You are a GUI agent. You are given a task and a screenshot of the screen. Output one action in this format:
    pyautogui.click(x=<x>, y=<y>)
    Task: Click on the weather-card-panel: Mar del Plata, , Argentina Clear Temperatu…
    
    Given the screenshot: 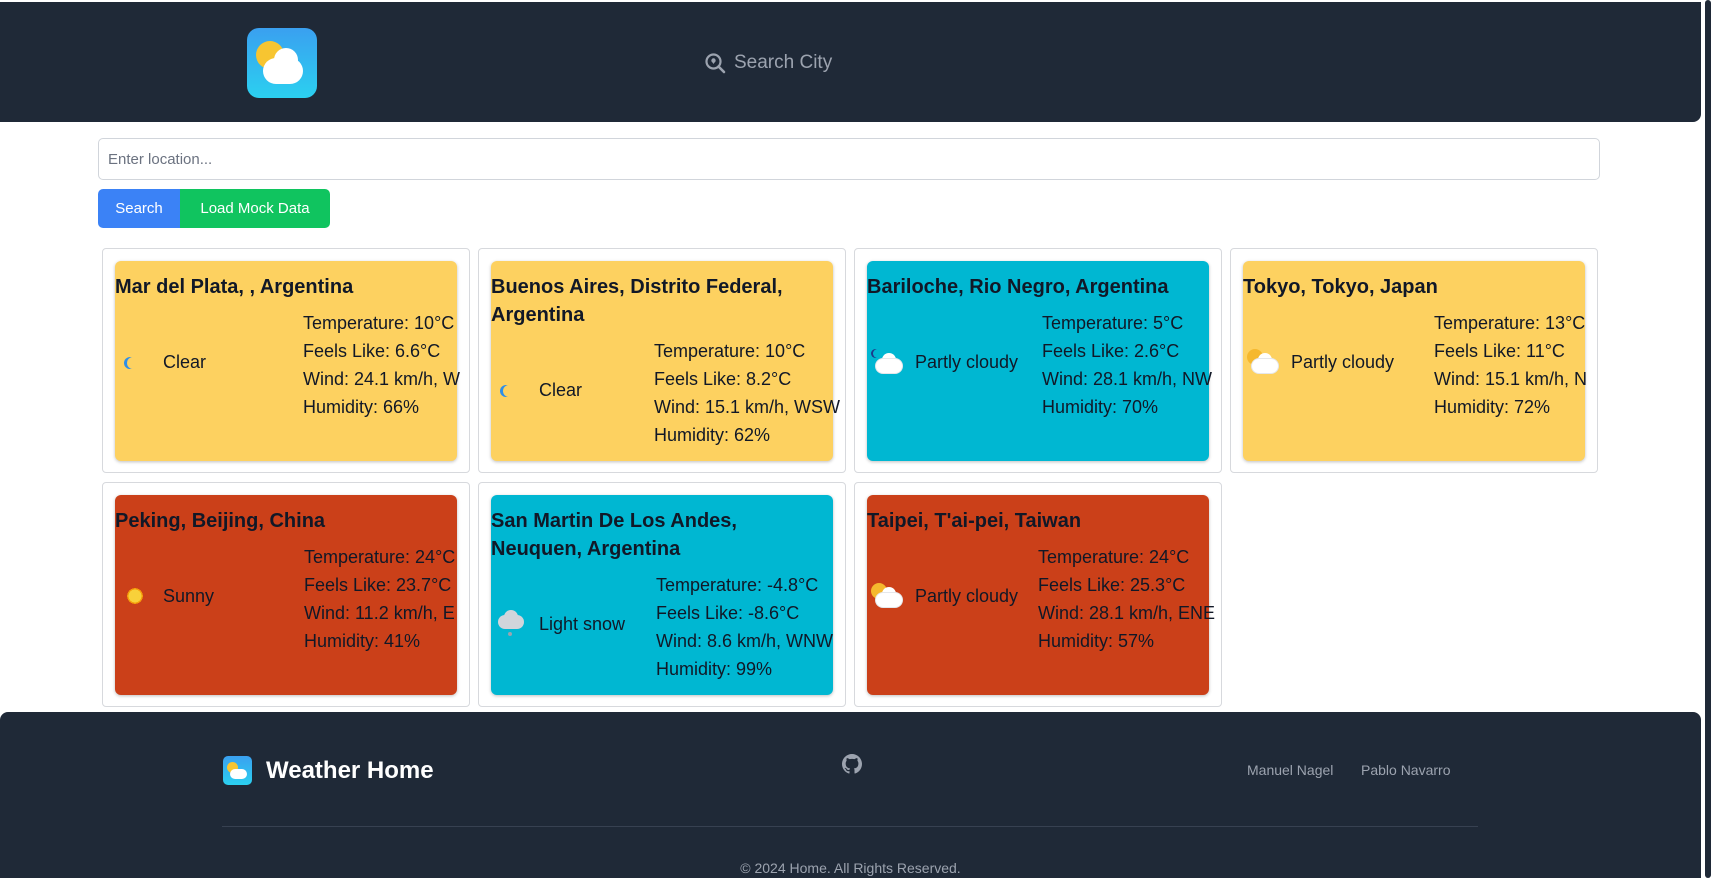 What is the action you would take?
    pyautogui.click(x=287, y=361)
    